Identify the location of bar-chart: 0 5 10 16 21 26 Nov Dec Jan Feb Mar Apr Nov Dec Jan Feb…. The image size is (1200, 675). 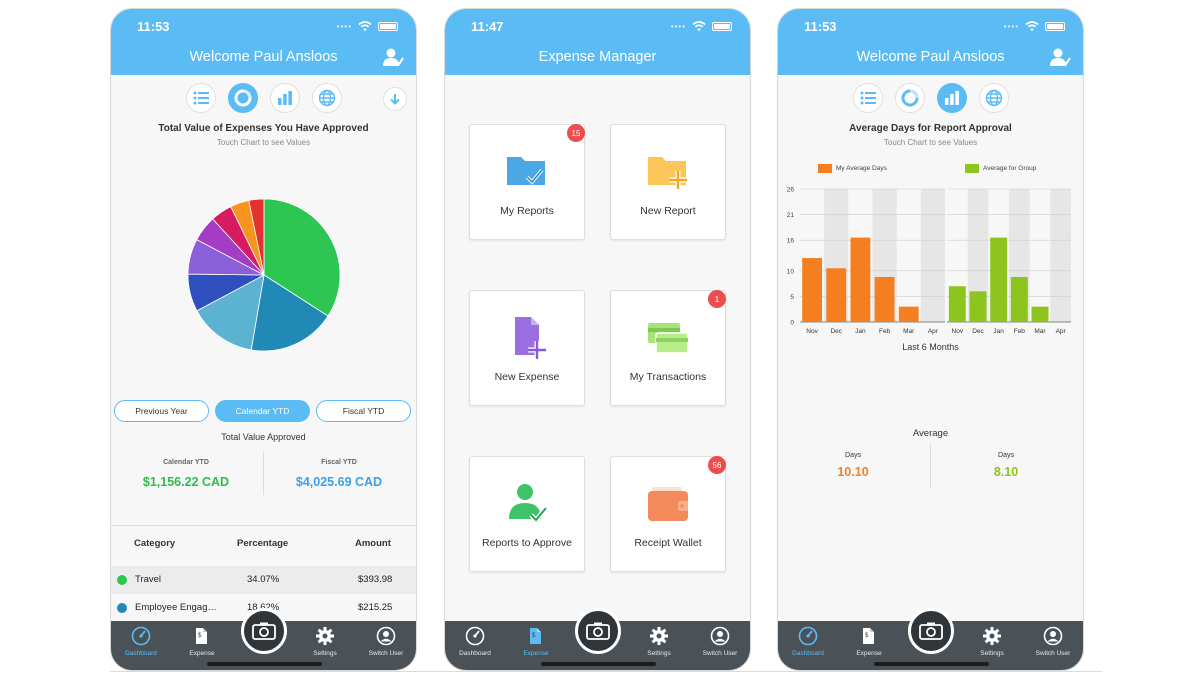
(931, 259).